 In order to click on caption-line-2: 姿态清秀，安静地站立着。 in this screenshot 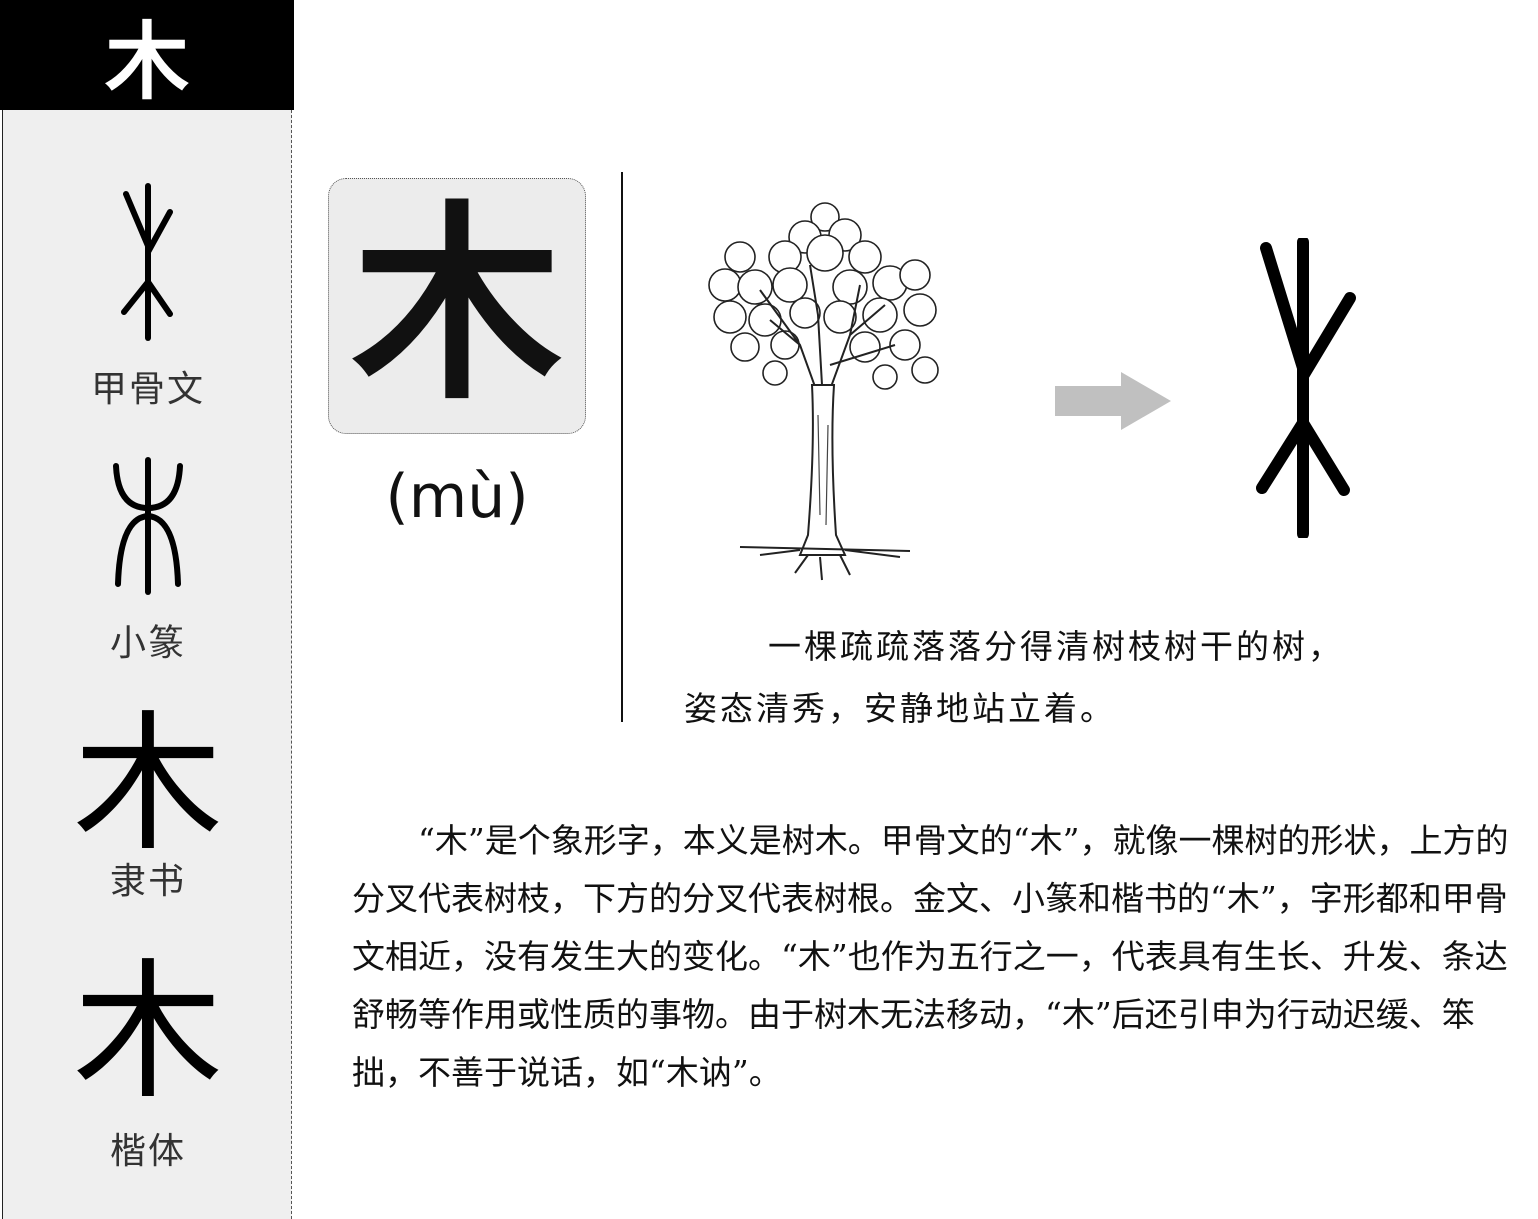, I will do `click(900, 708)`.